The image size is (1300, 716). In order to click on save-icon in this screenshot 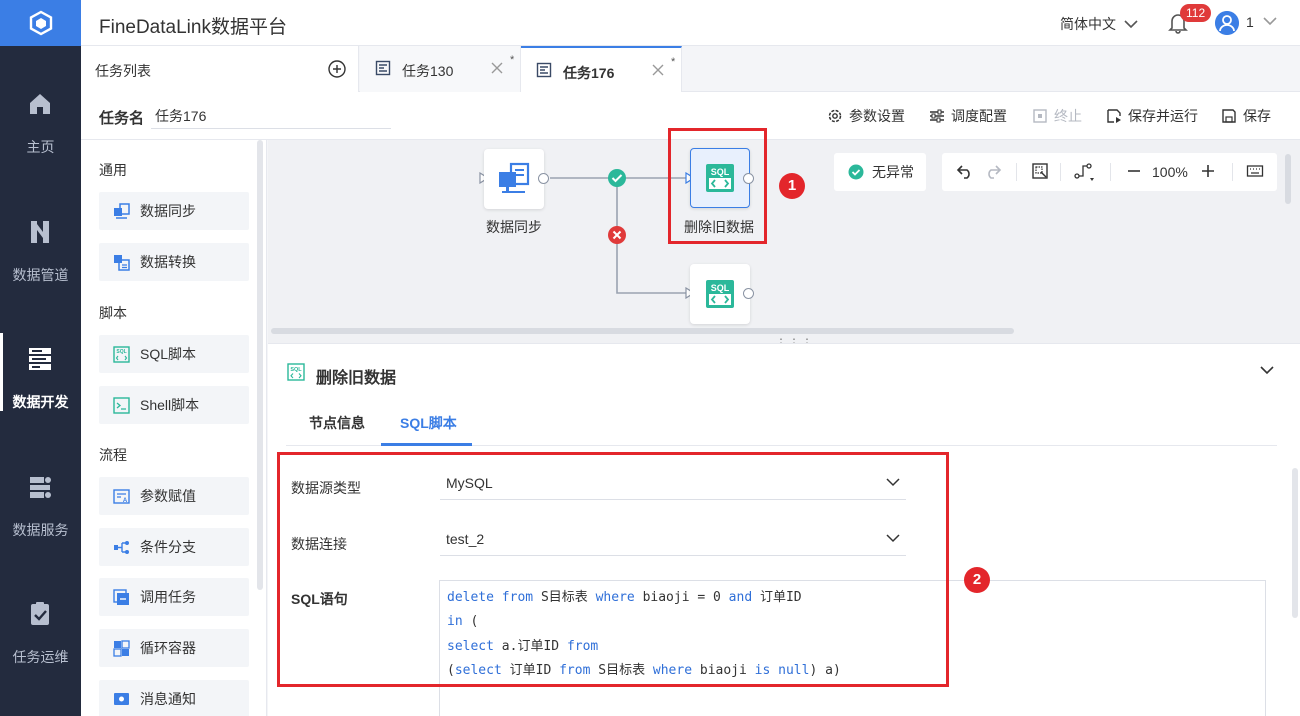, I will do `click(1229, 116)`.